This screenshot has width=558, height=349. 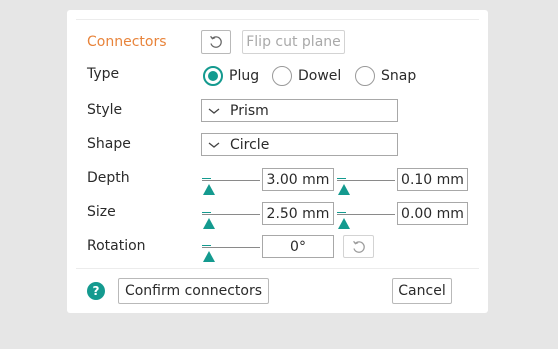 What do you see at coordinates (320, 76) in the screenshot?
I see `radio-label: Dowel` at bounding box center [320, 76].